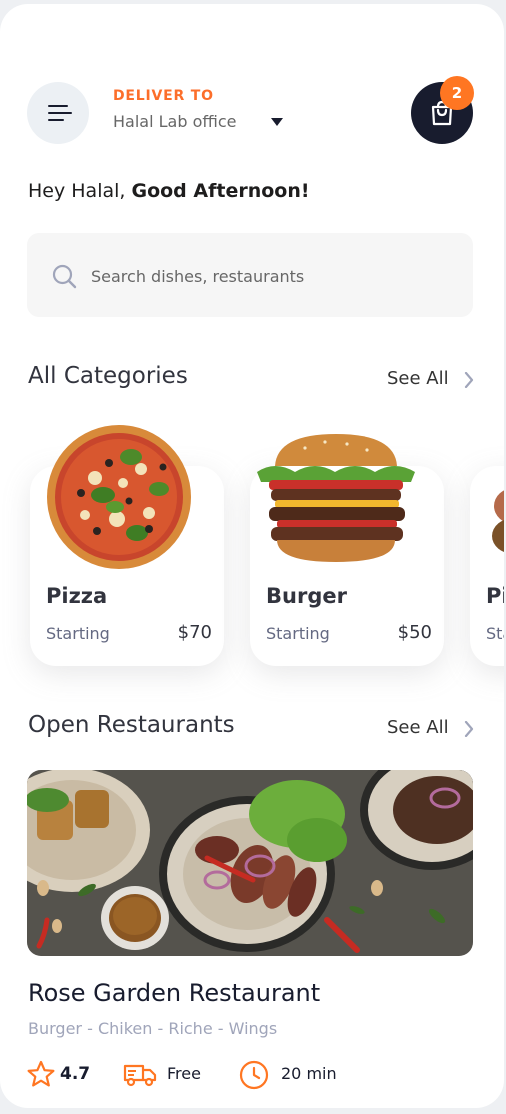  I want to click on restaurant-photo, so click(250, 863).